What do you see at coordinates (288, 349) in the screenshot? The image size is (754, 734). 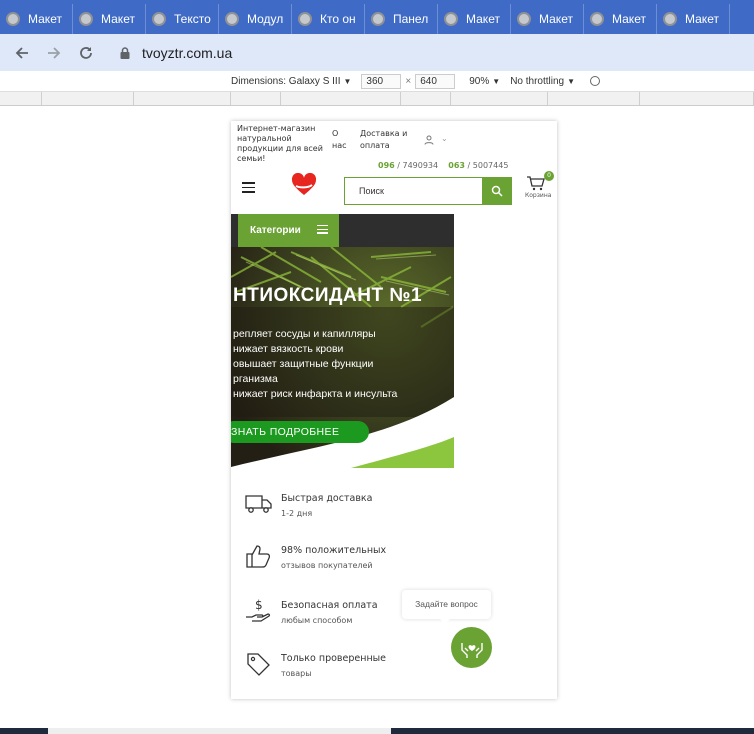 I see `banner-line: нижает вязкость крови` at bounding box center [288, 349].